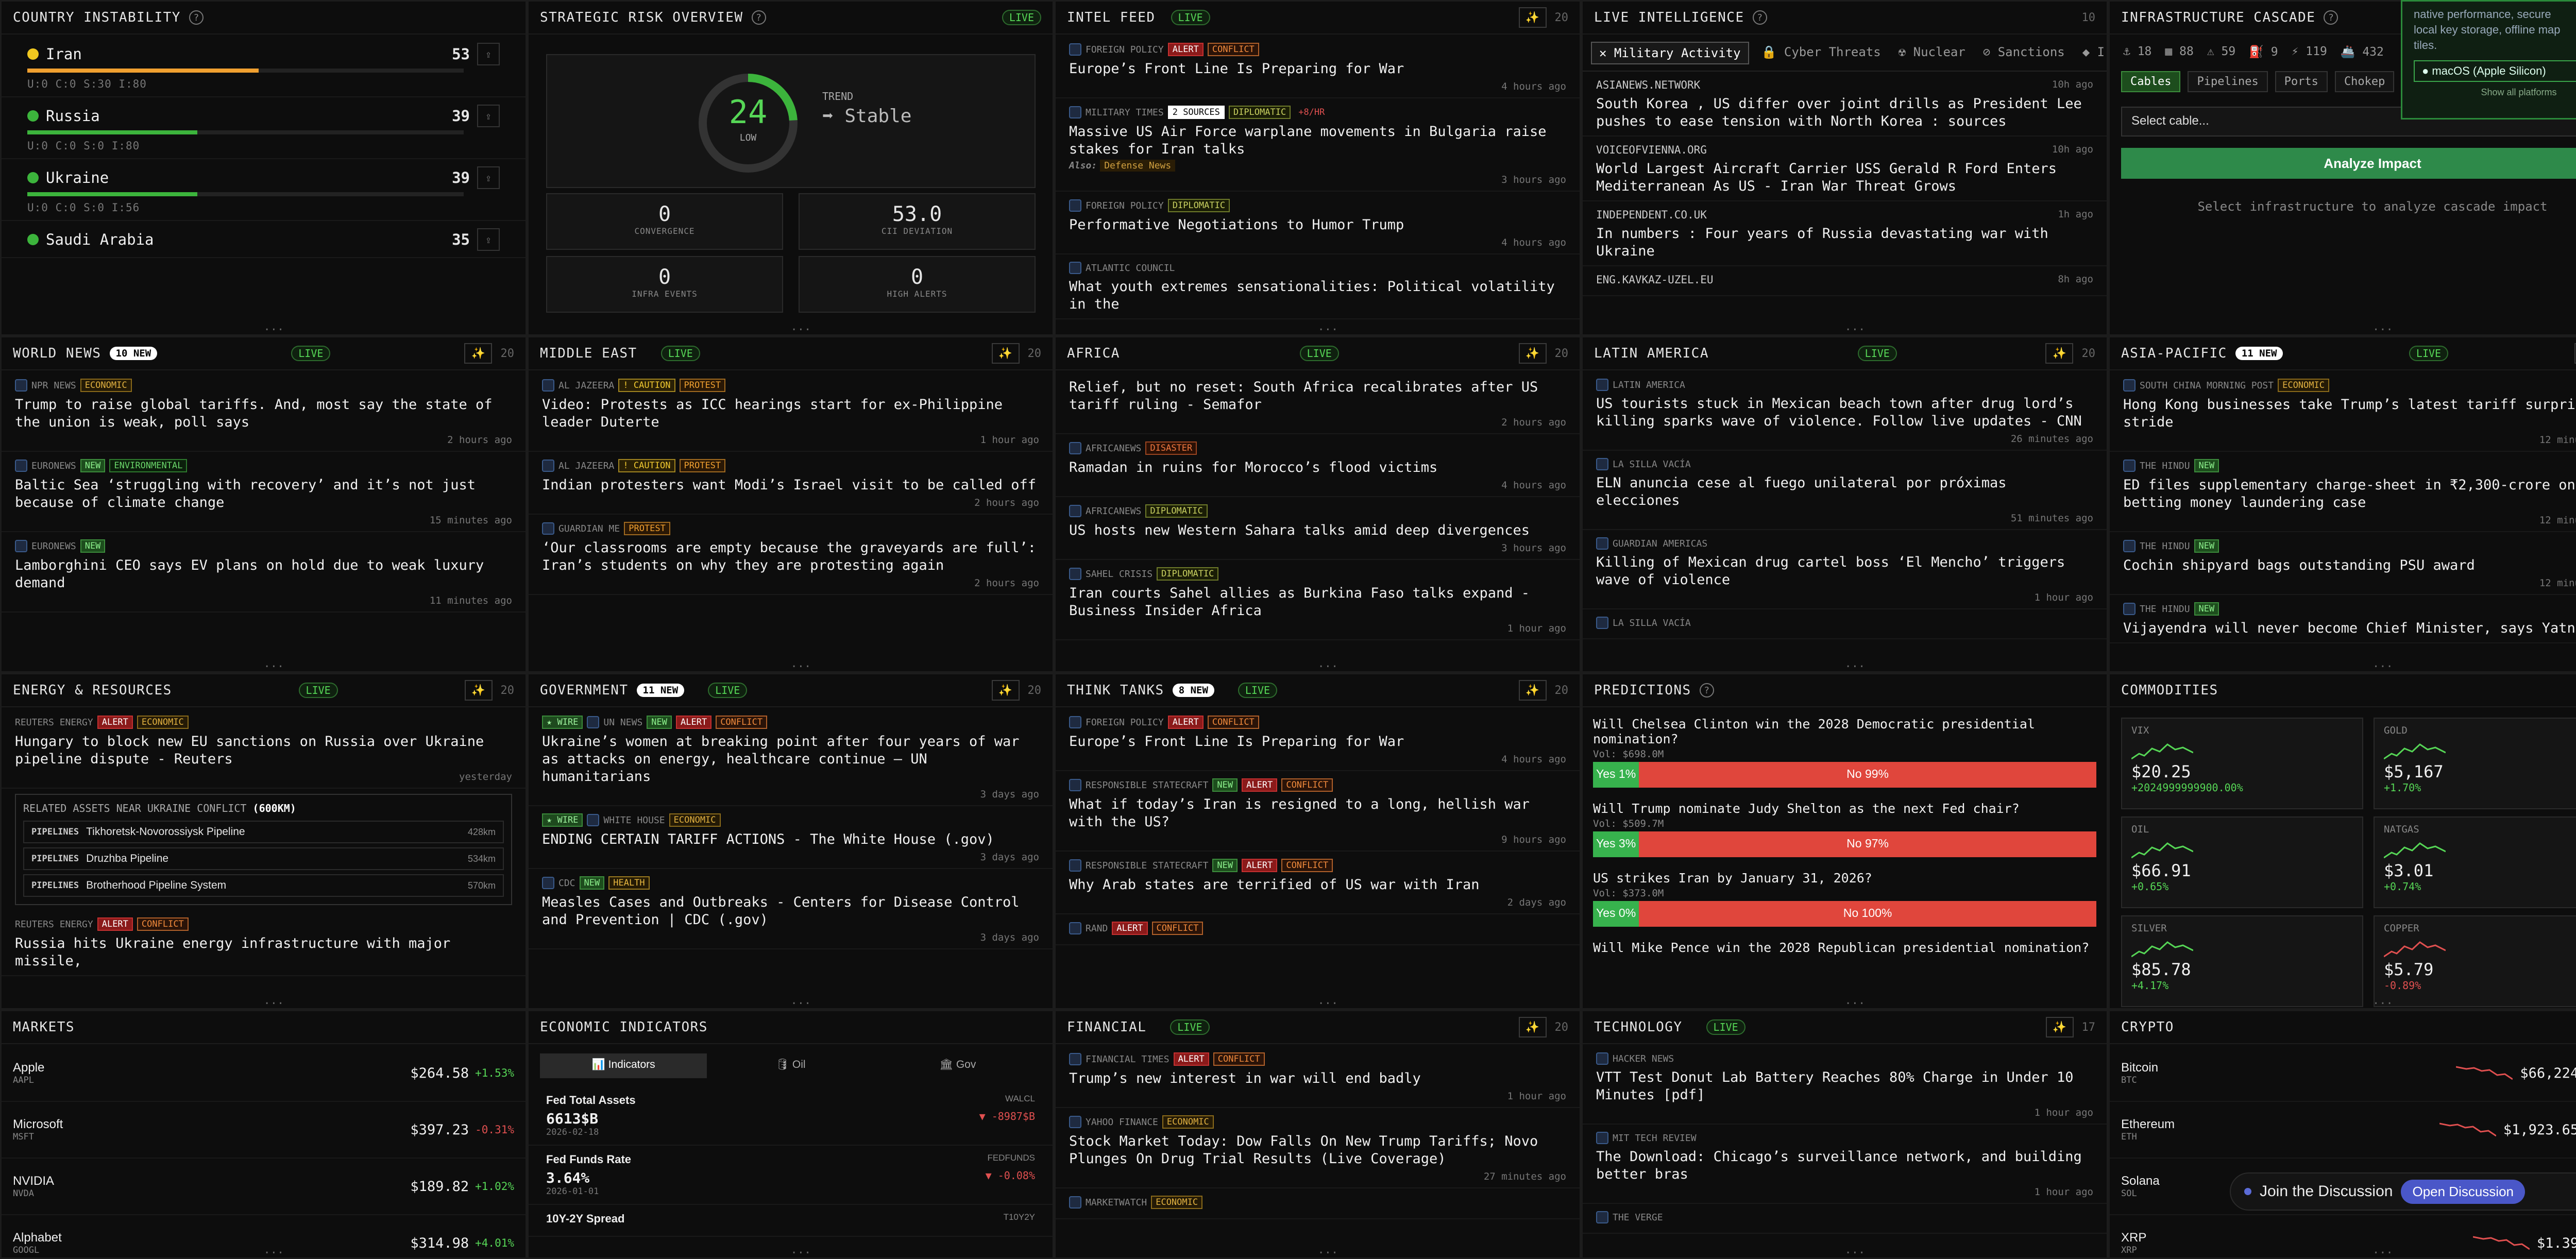 This screenshot has height=1259, width=2576. I want to click on tab-cyber-threats: 🔒 Cyber Threats, so click(1821, 53).